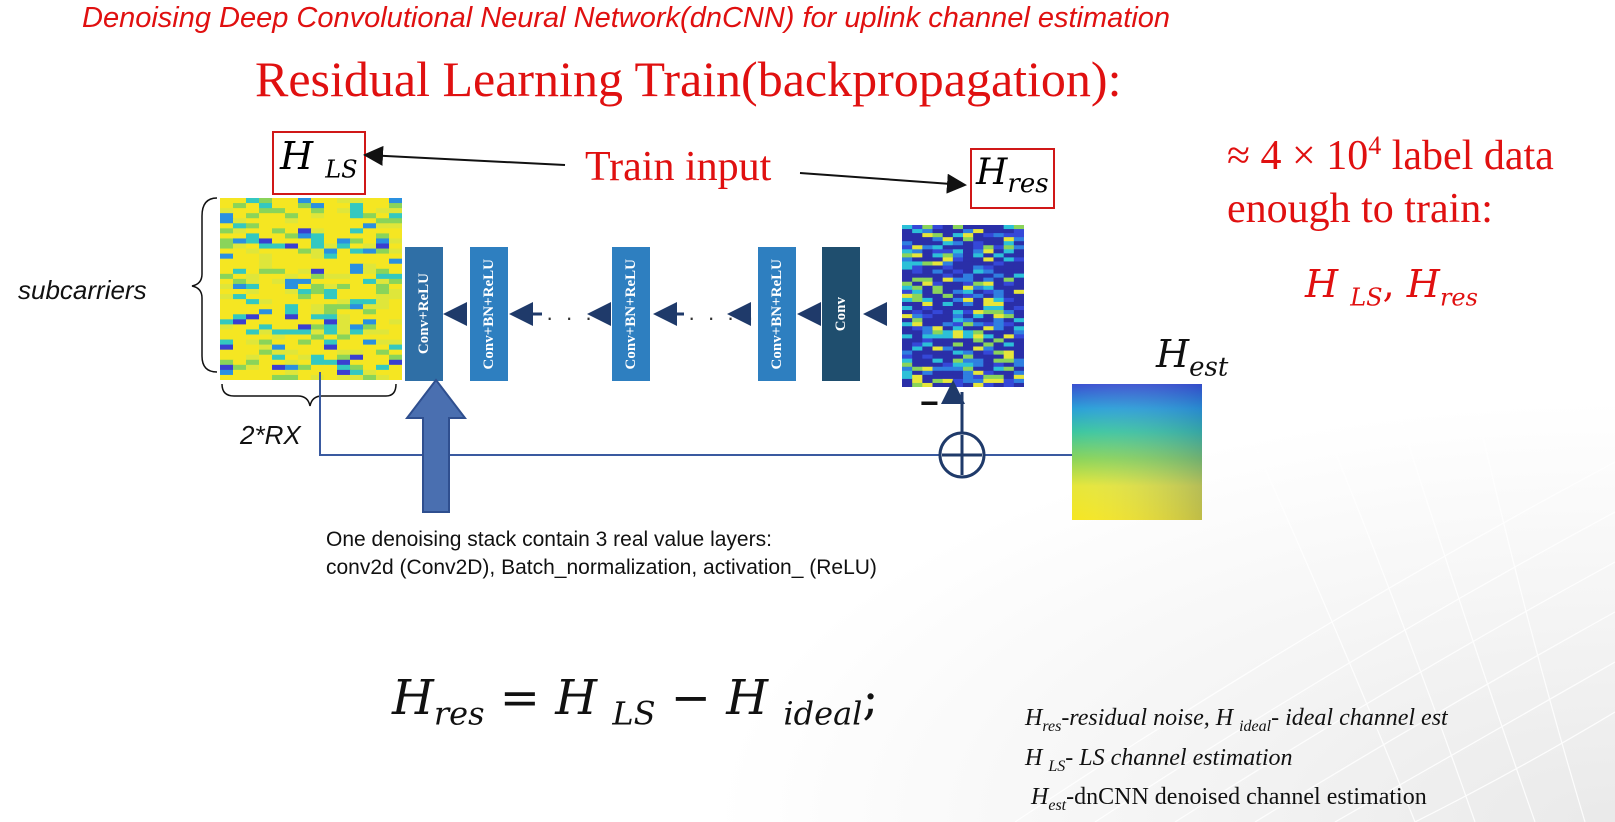  I want to click on h-ls-box: H LS, so click(319, 163).